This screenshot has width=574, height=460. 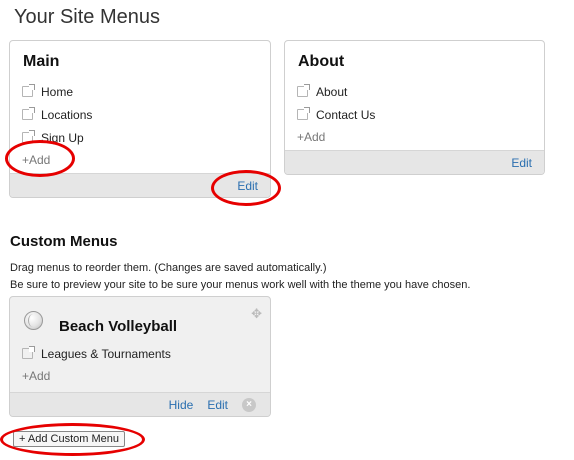 I want to click on about-menu-card: About About Contact Us +Add Edit, so click(x=414, y=107).